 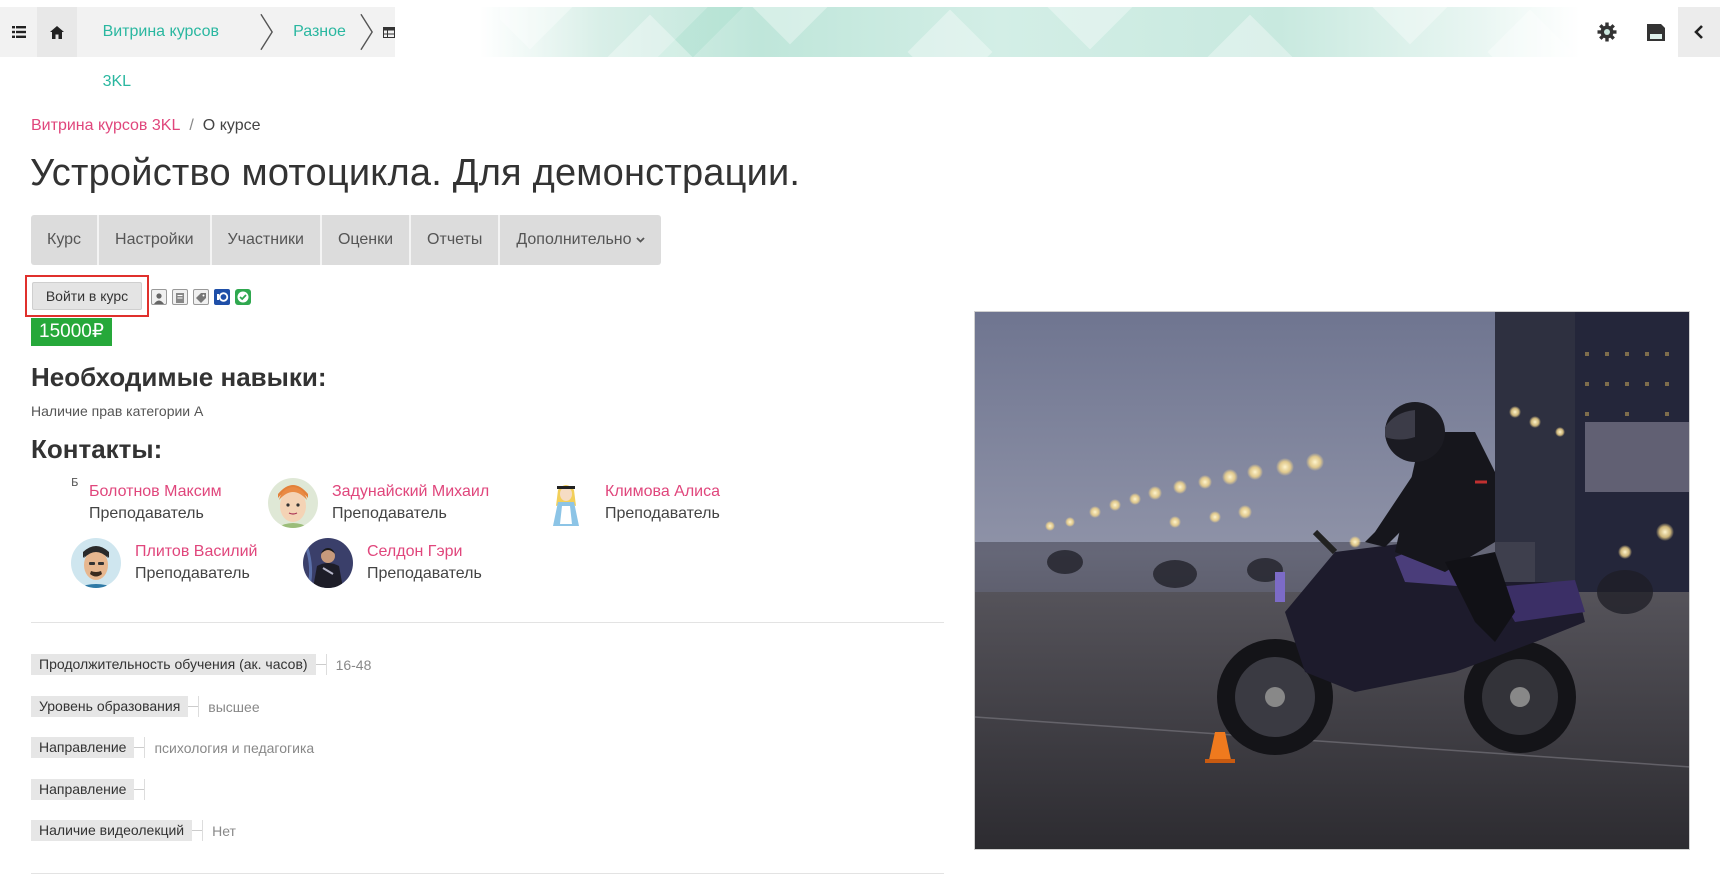 What do you see at coordinates (234, 706) in the screenshot?
I see `field-value: высшее` at bounding box center [234, 706].